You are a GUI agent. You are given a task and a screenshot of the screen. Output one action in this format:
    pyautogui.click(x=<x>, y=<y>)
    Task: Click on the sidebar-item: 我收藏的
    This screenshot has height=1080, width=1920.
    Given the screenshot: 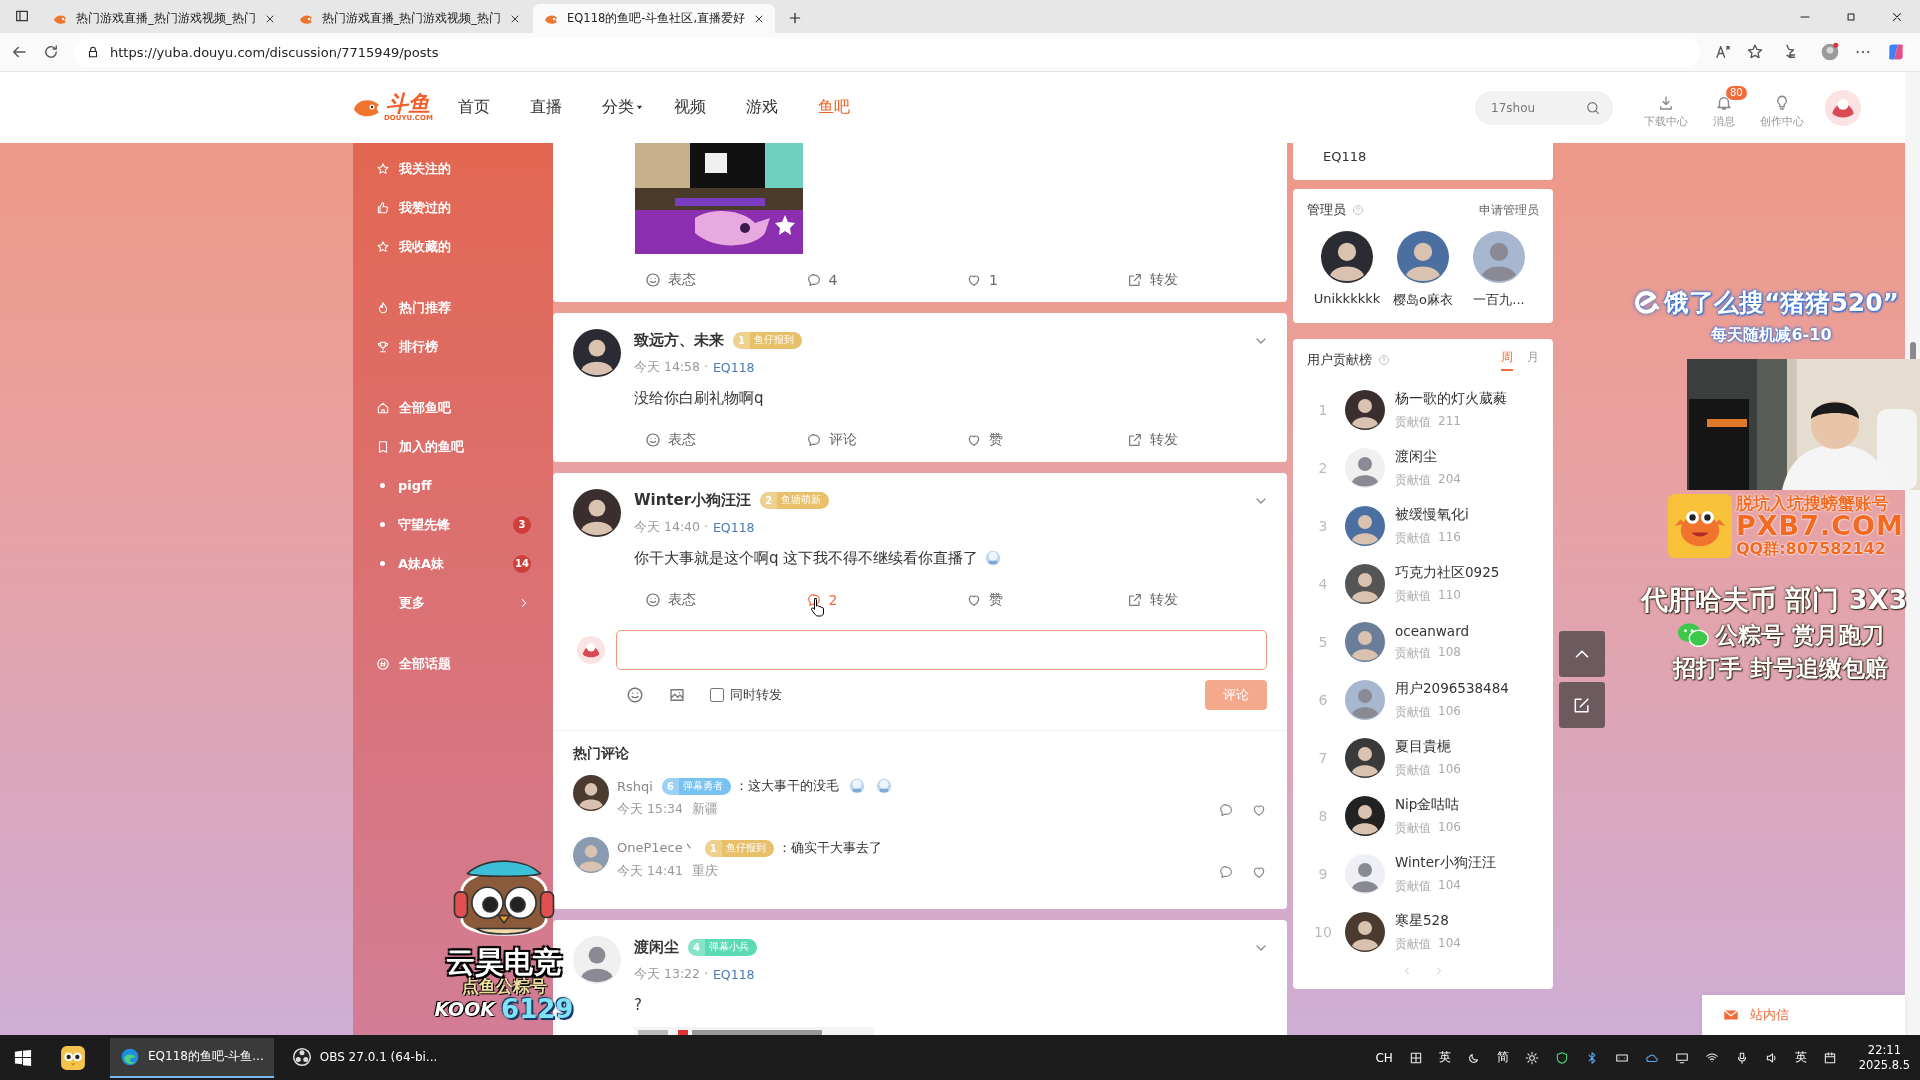 What is the action you would take?
    pyautogui.click(x=453, y=246)
    